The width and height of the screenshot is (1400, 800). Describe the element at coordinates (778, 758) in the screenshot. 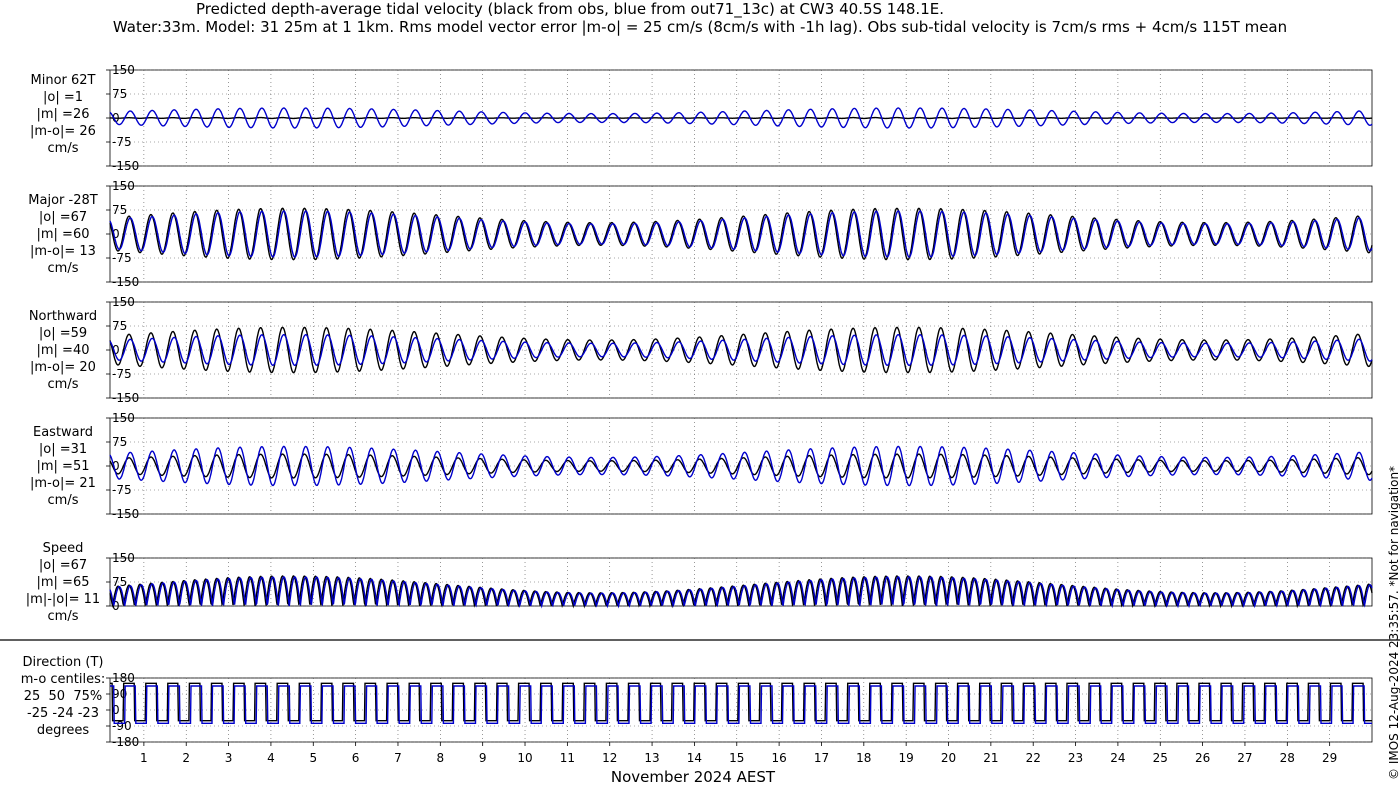

I see `x-tick-label: 16` at that location.